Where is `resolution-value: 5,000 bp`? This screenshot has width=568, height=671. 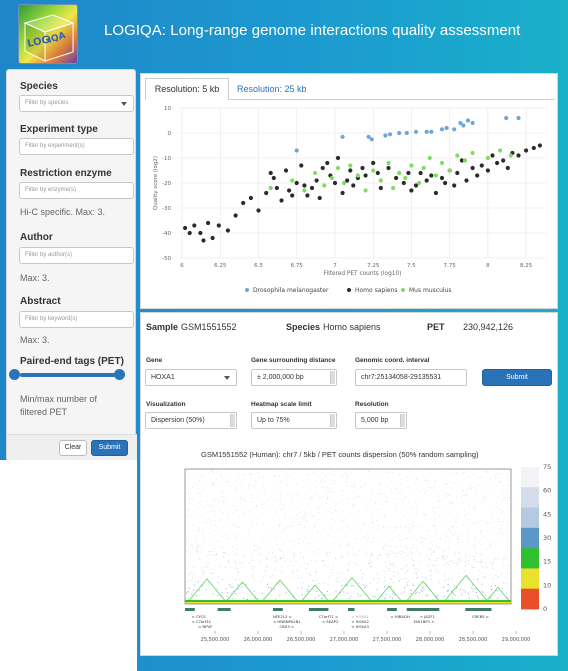 resolution-value: 5,000 bp is located at coordinates (375, 420).